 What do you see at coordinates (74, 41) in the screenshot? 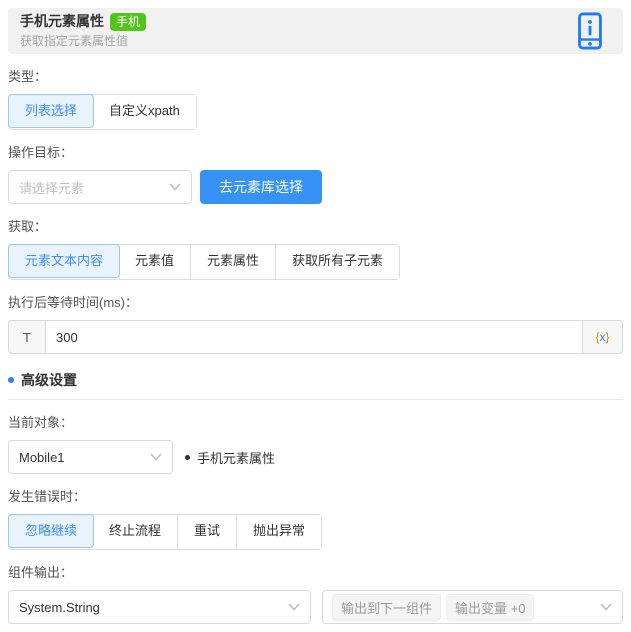
I see `page-subtitle: 获取指定元素属性值` at bounding box center [74, 41].